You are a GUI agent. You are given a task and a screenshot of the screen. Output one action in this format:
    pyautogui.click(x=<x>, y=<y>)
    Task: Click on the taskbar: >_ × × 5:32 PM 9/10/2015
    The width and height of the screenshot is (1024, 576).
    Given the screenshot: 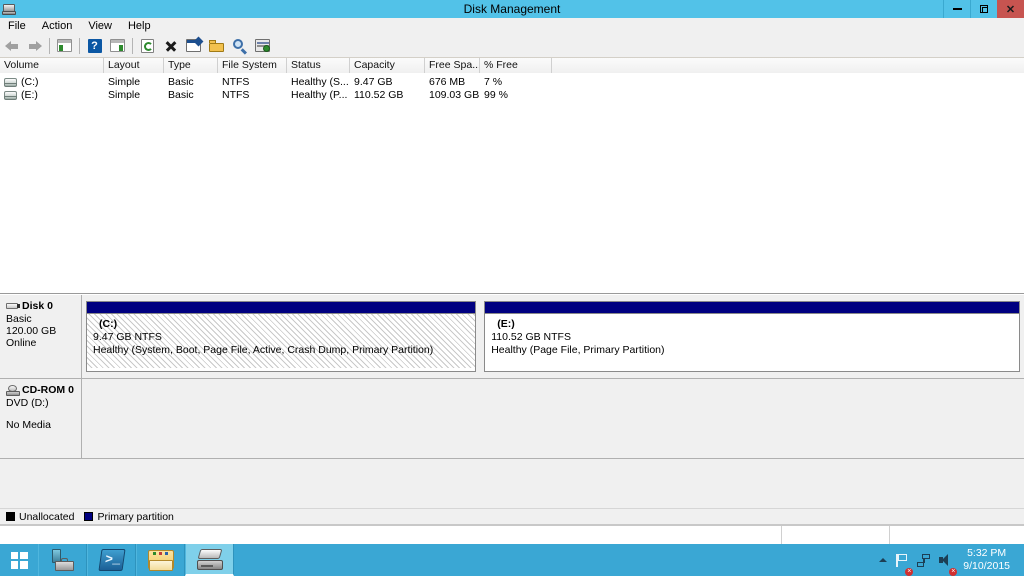 What is the action you would take?
    pyautogui.click(x=512, y=560)
    